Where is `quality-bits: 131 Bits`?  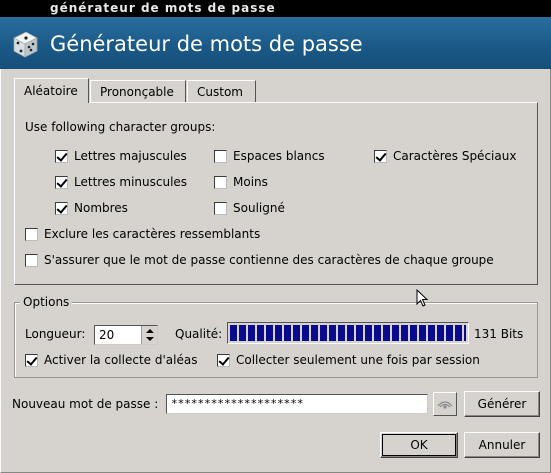
quality-bits: 131 Bits is located at coordinates (499, 334).